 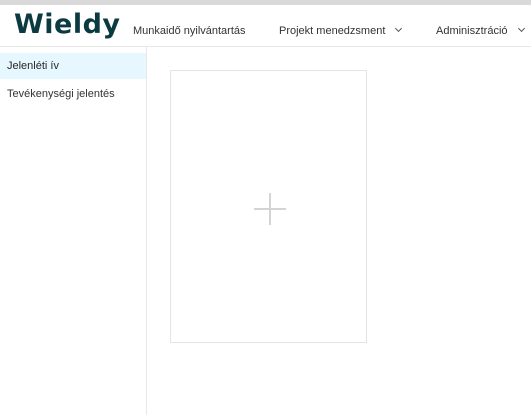 I want to click on nav-label: Projekt menedzsment, so click(x=332, y=31).